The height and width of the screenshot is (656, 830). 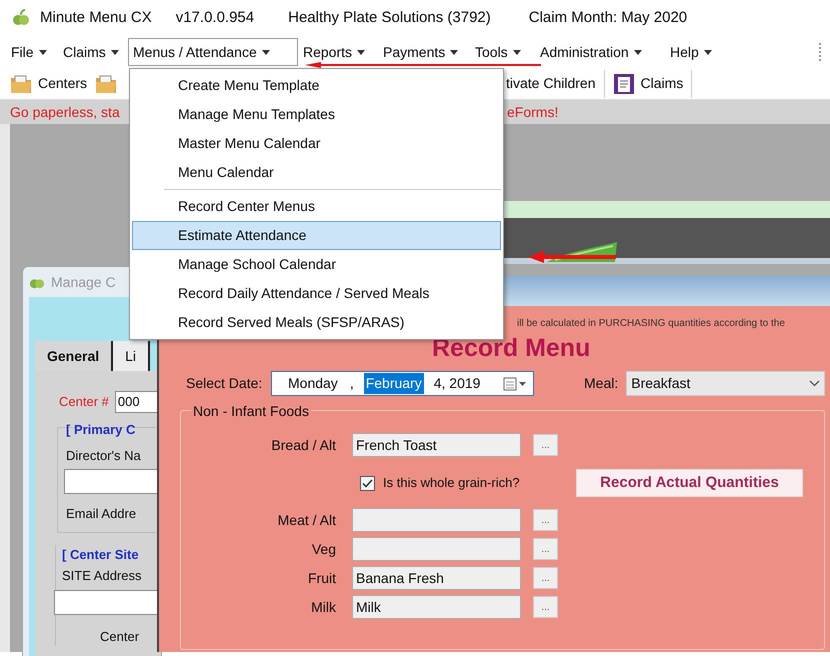 What do you see at coordinates (452, 483) in the screenshot?
I see `checkbox-label: Is this whole grain-rich?` at bounding box center [452, 483].